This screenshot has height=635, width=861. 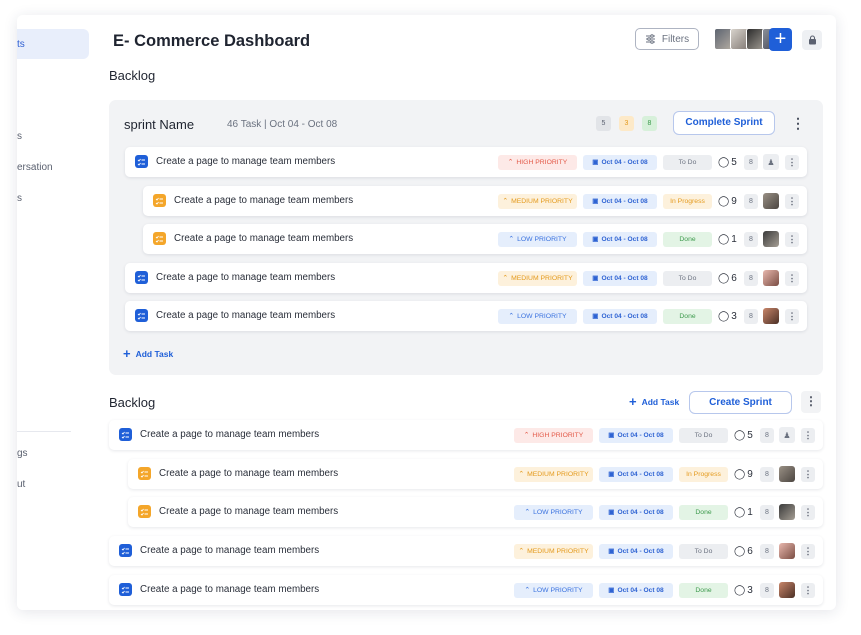 What do you see at coordinates (740, 402) in the screenshot?
I see `create-sprint-button: Create Sprint` at bounding box center [740, 402].